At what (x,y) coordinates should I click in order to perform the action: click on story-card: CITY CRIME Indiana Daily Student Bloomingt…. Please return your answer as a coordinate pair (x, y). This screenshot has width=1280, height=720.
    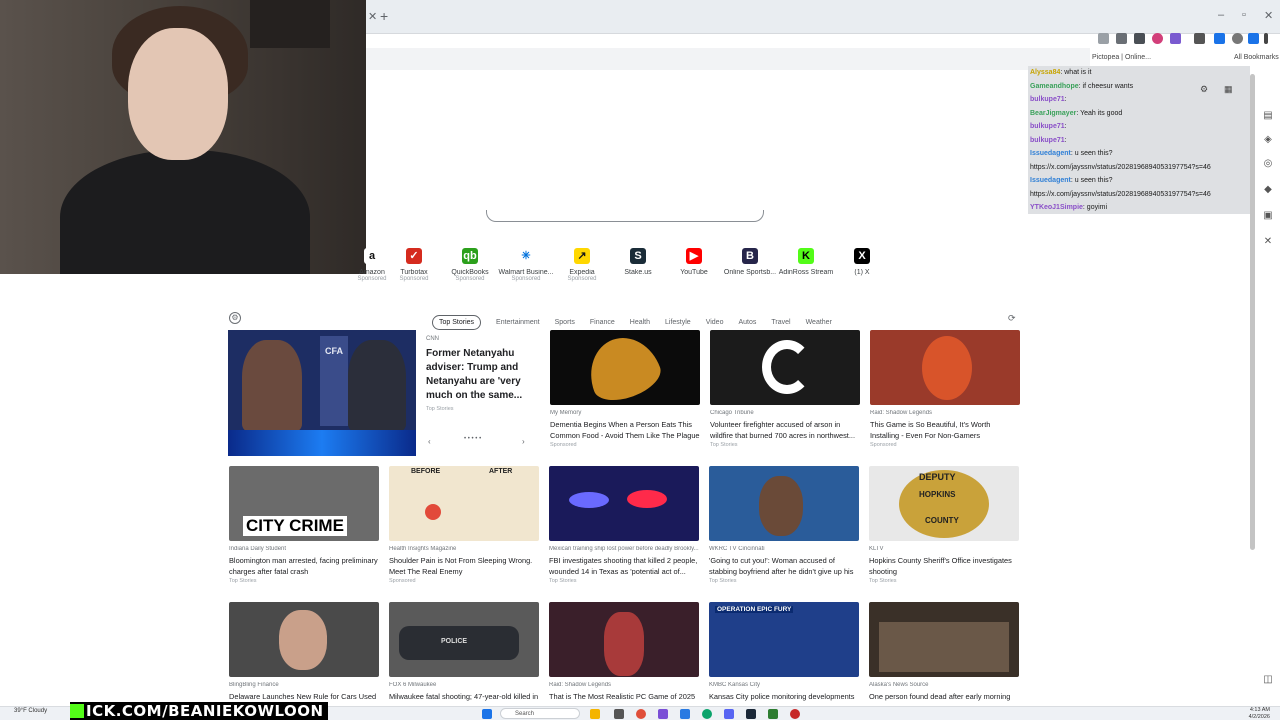
    Looking at the image, I should click on (304, 525).